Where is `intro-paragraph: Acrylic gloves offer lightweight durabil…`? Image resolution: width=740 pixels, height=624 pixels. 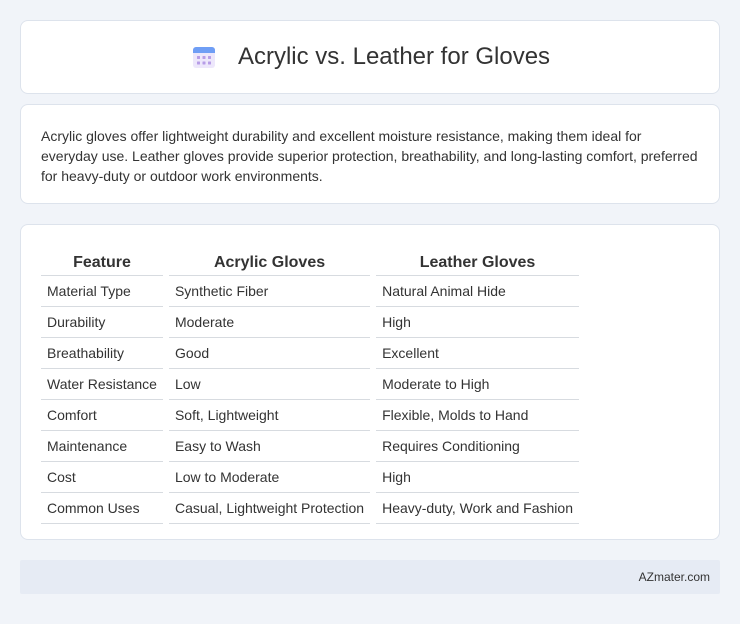 intro-paragraph: Acrylic gloves offer lightweight durabil… is located at coordinates (369, 156).